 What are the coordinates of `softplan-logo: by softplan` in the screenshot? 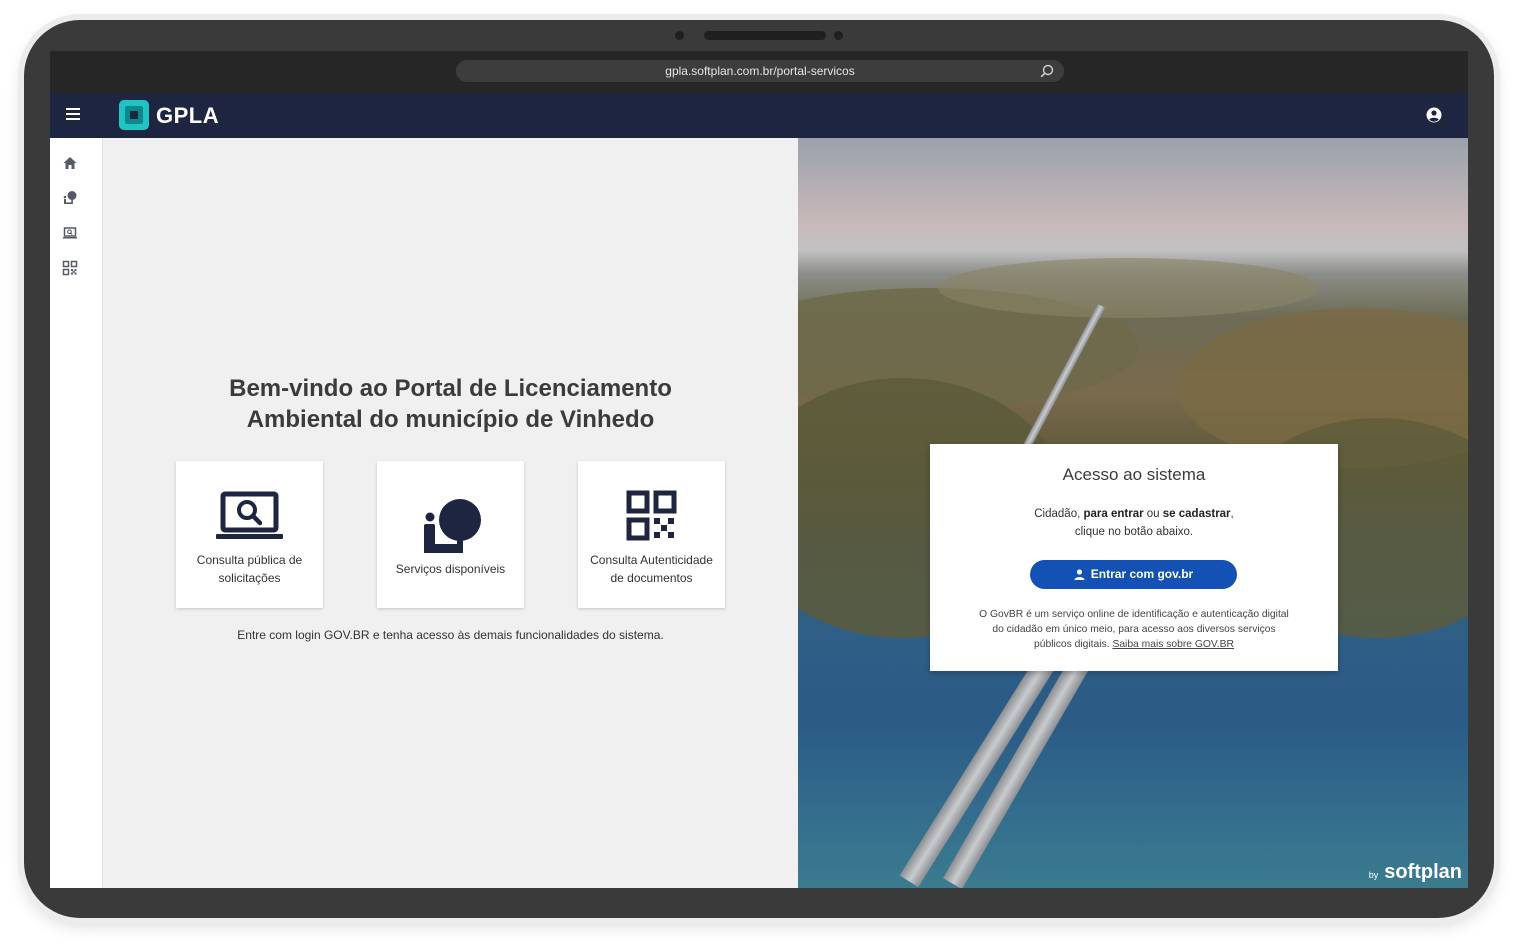 It's located at (1415, 872).